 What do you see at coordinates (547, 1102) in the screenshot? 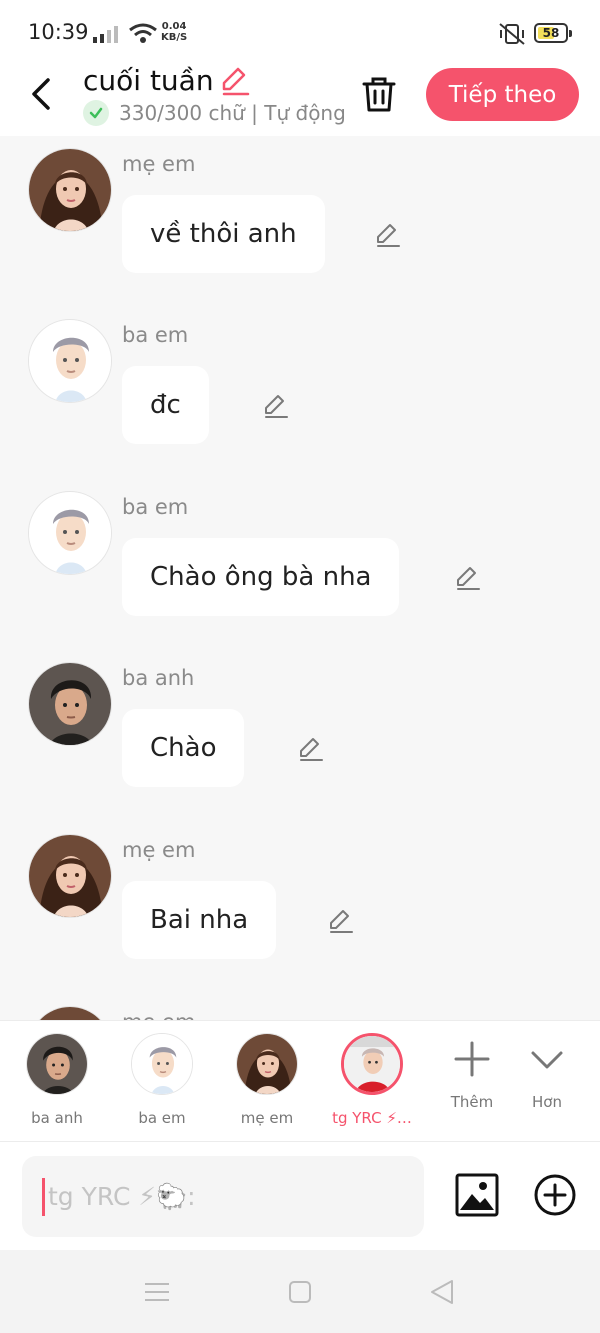
I see `more-label: Hơn` at bounding box center [547, 1102].